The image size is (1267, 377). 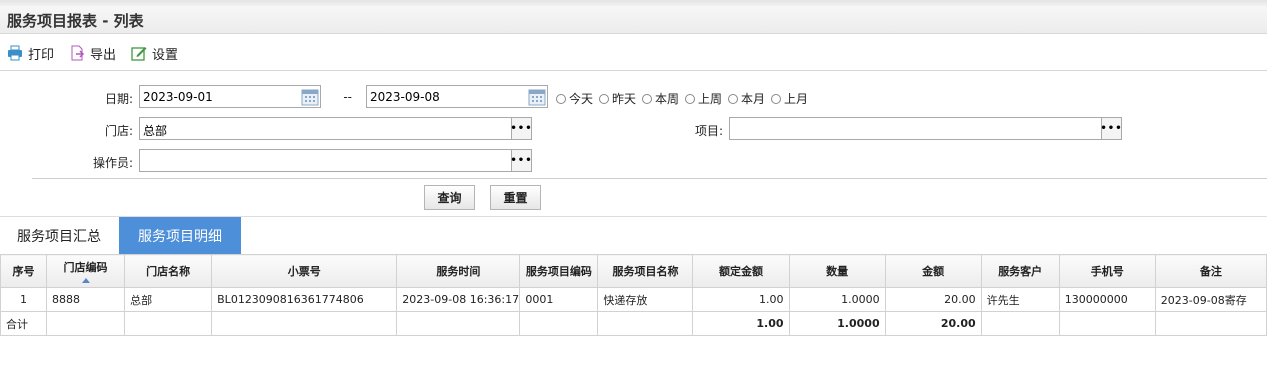 I want to click on date-from-value: 2023-09-01, so click(x=178, y=97).